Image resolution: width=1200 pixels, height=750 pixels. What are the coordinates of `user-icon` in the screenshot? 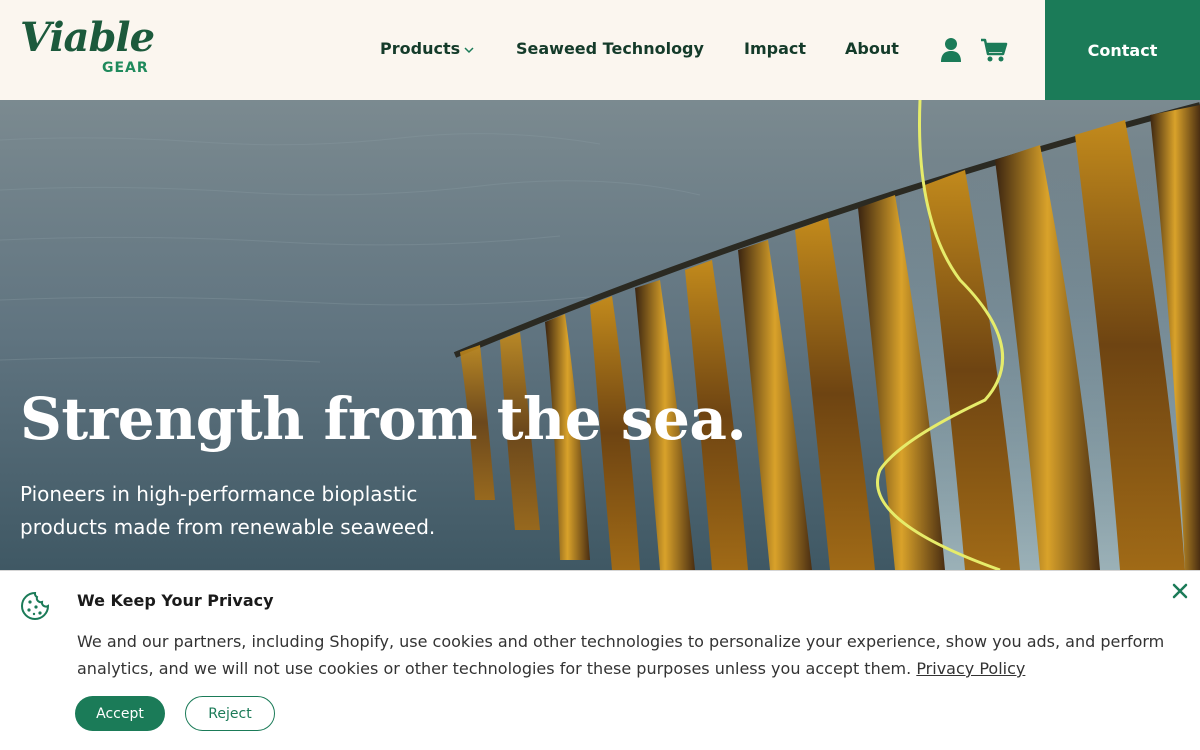 It's located at (951, 50).